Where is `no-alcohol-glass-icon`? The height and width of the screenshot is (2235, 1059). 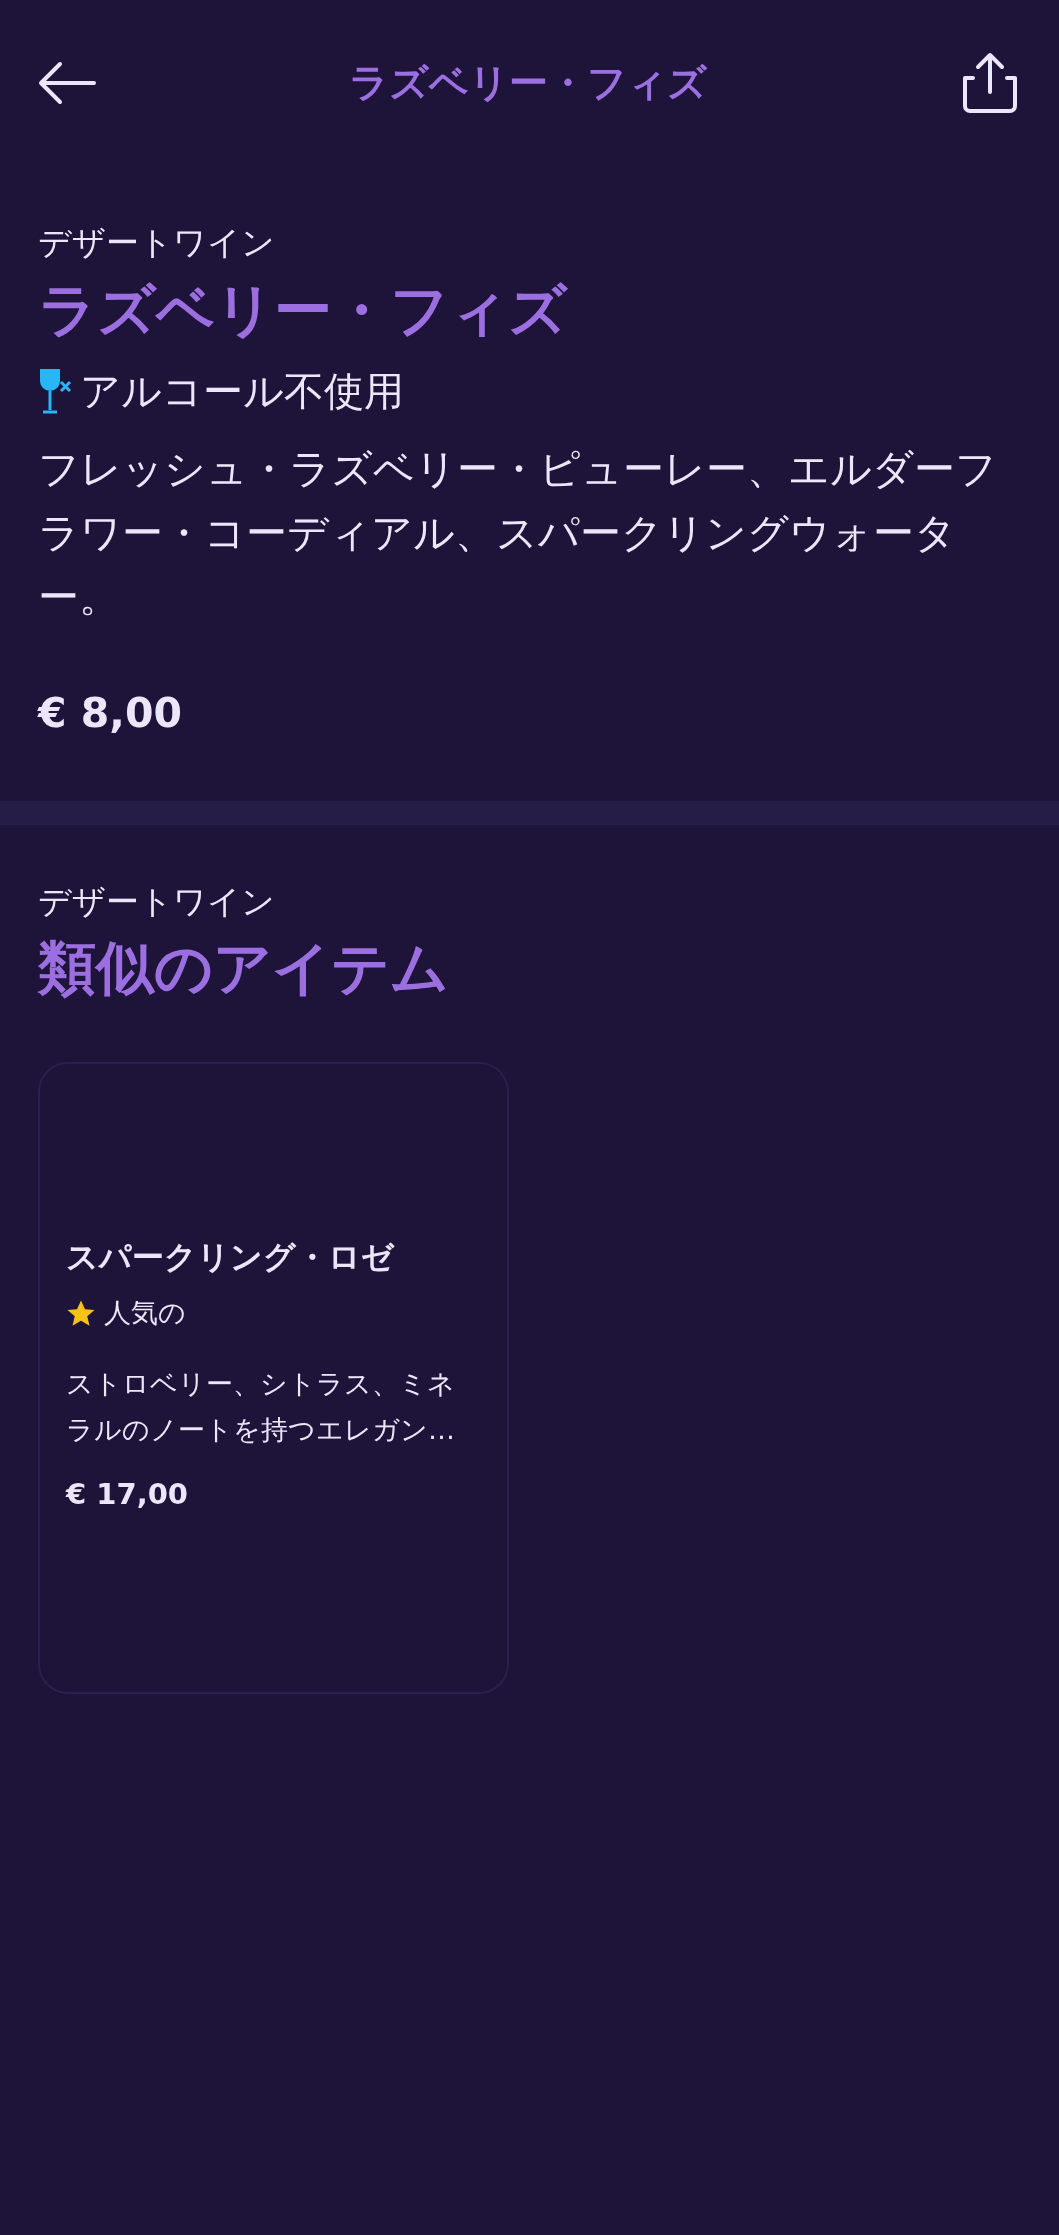 no-alcohol-glass-icon is located at coordinates (55, 391).